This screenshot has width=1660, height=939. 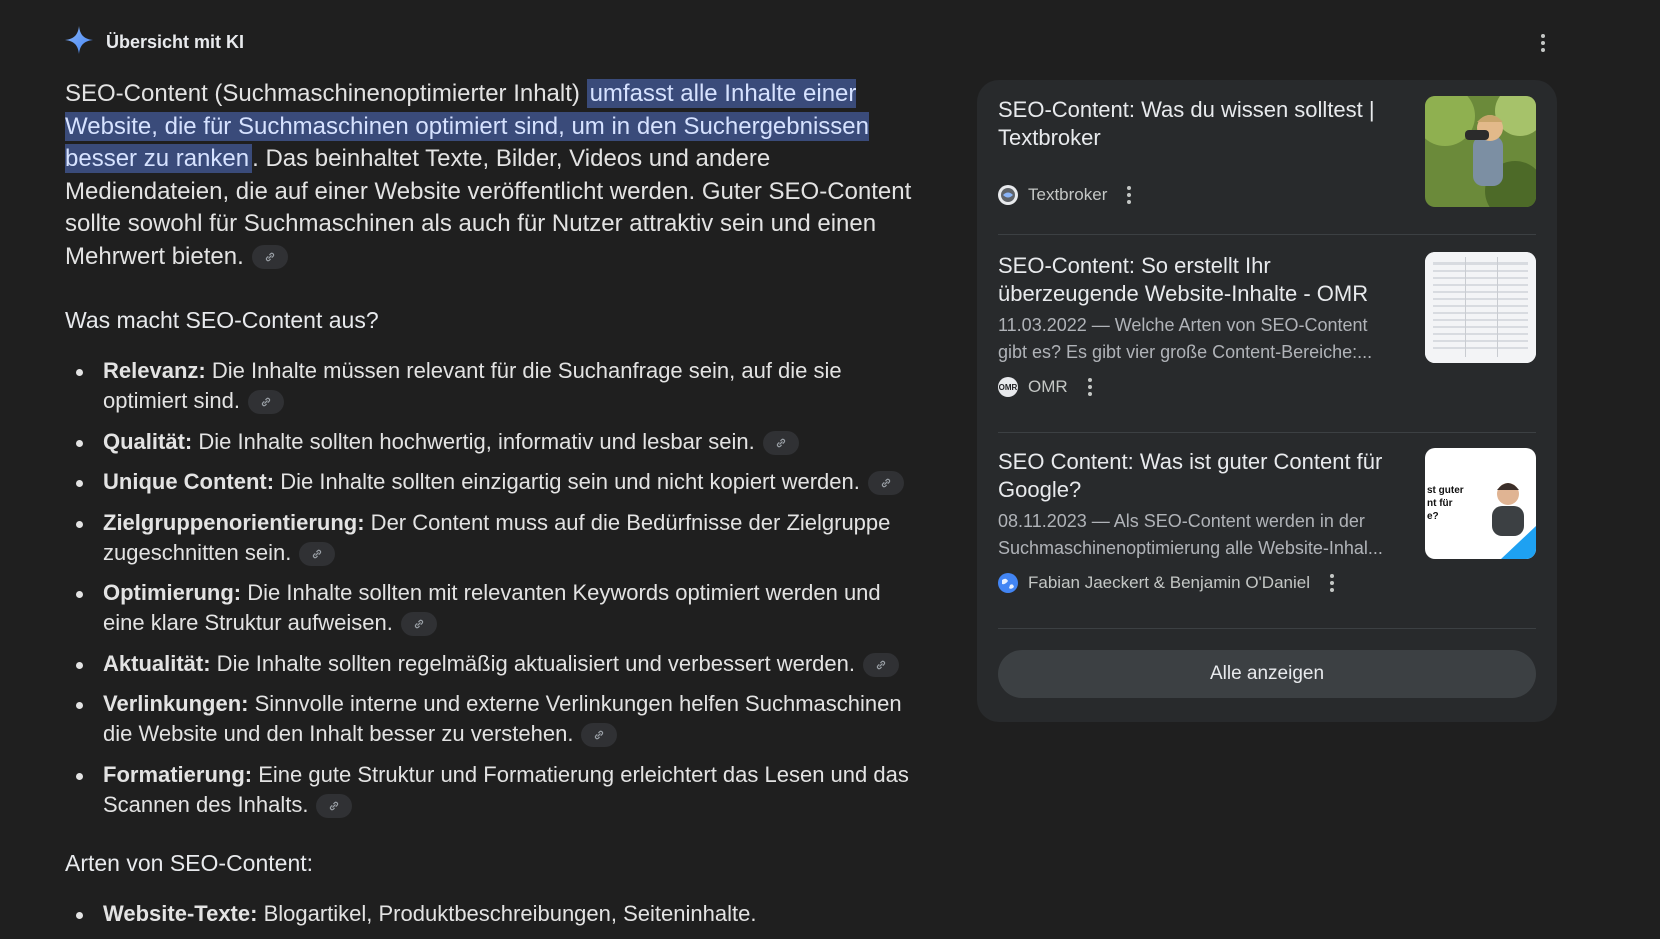 I want to click on ai-overview-title: Übersicht mit KI, so click(x=175, y=41).